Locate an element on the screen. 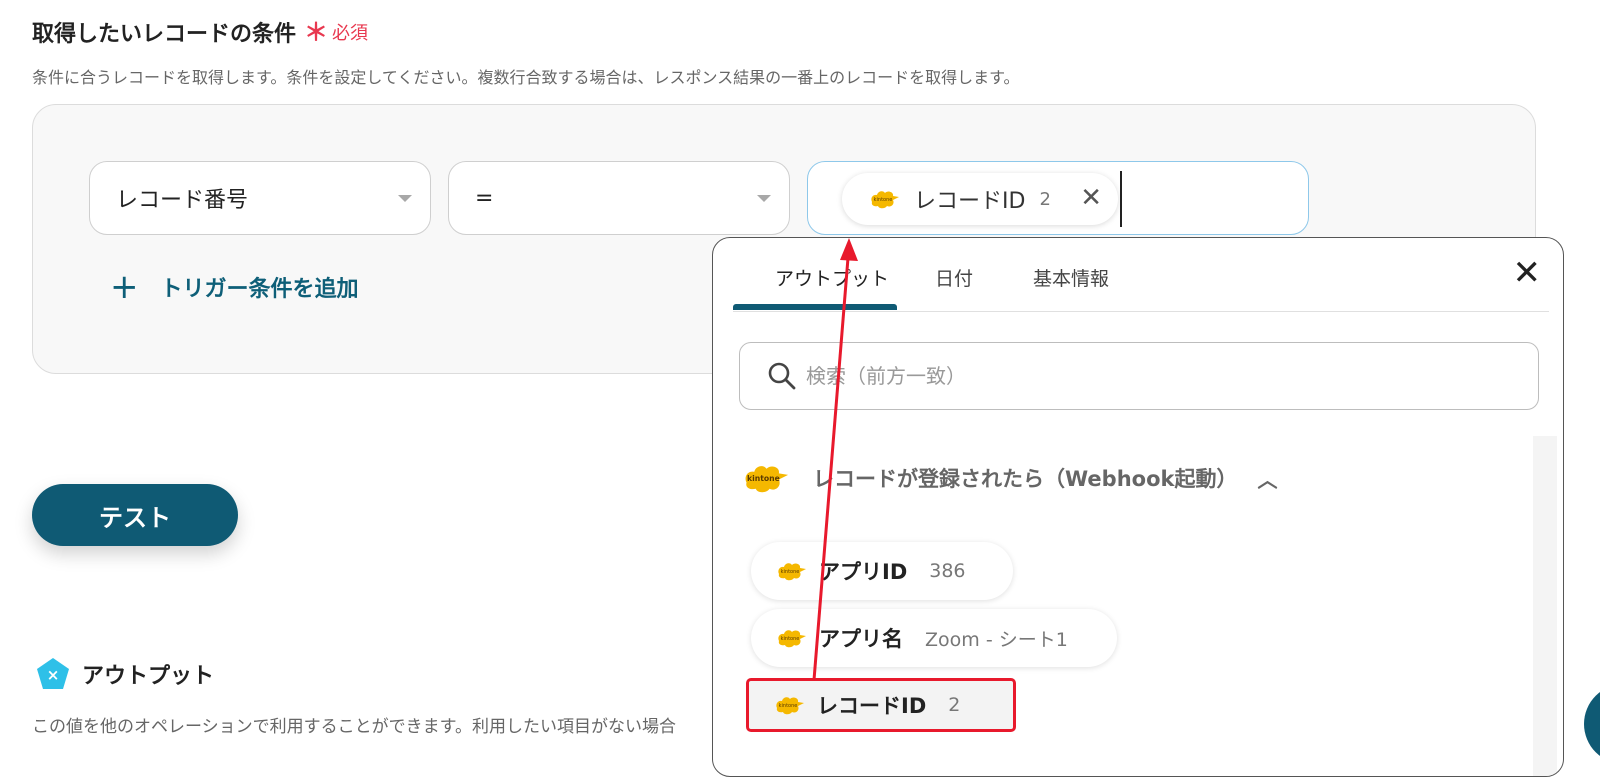  active-tab-indicator is located at coordinates (815, 307).